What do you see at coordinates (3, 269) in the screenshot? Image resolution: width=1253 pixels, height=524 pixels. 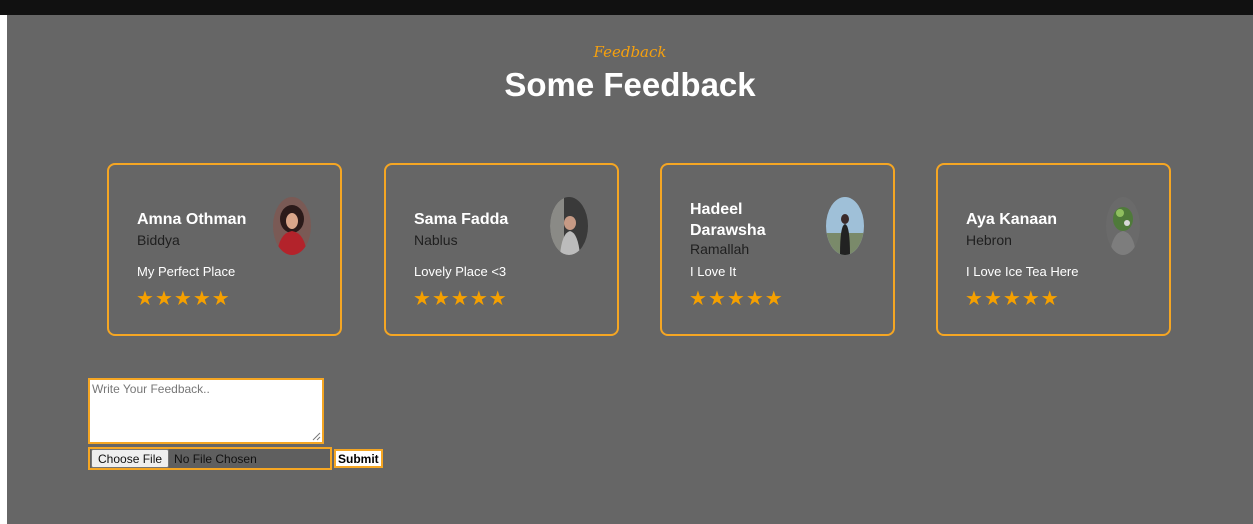 I see `left-edge` at bounding box center [3, 269].